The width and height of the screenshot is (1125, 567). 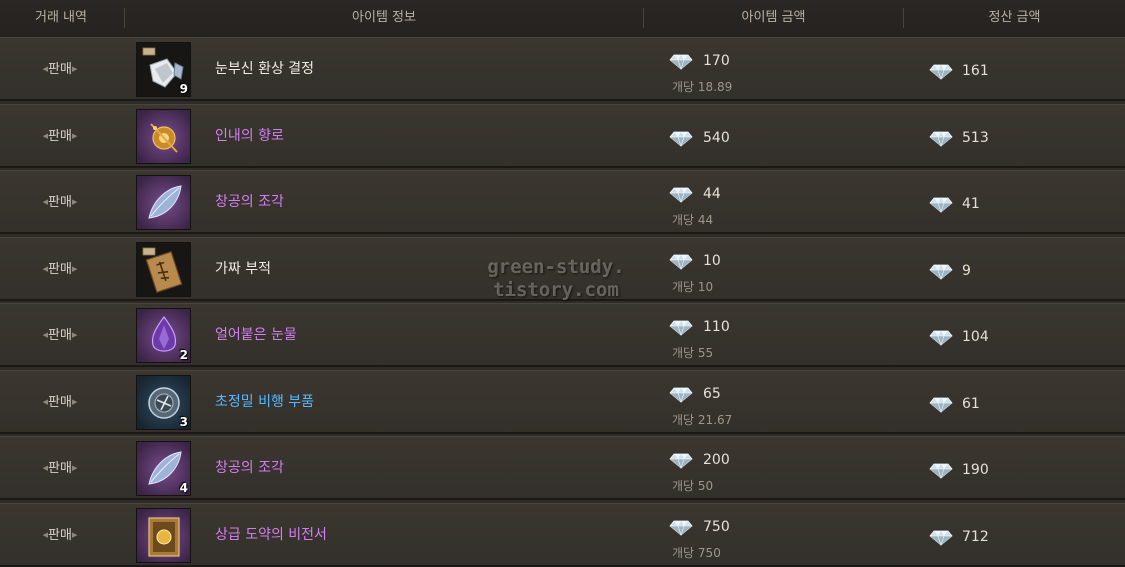 What do you see at coordinates (971, 403) in the screenshot?
I see `settle-amount: 61` at bounding box center [971, 403].